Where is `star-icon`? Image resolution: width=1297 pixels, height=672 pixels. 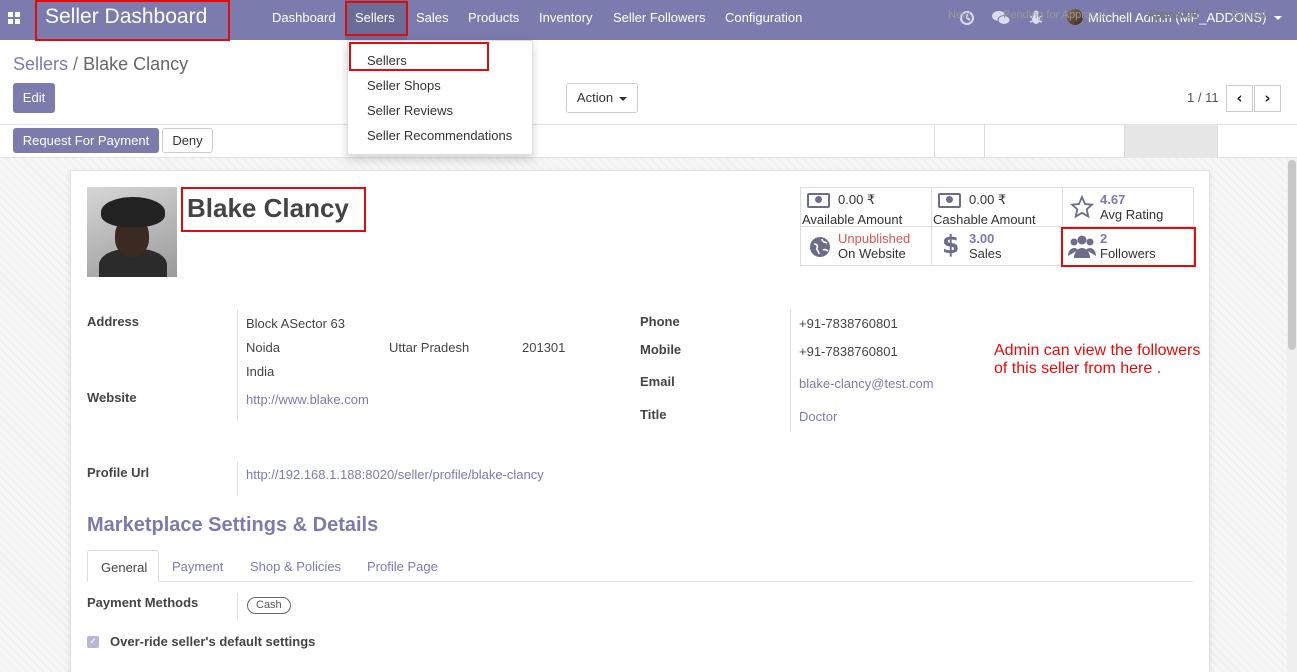 star-icon is located at coordinates (1082, 207).